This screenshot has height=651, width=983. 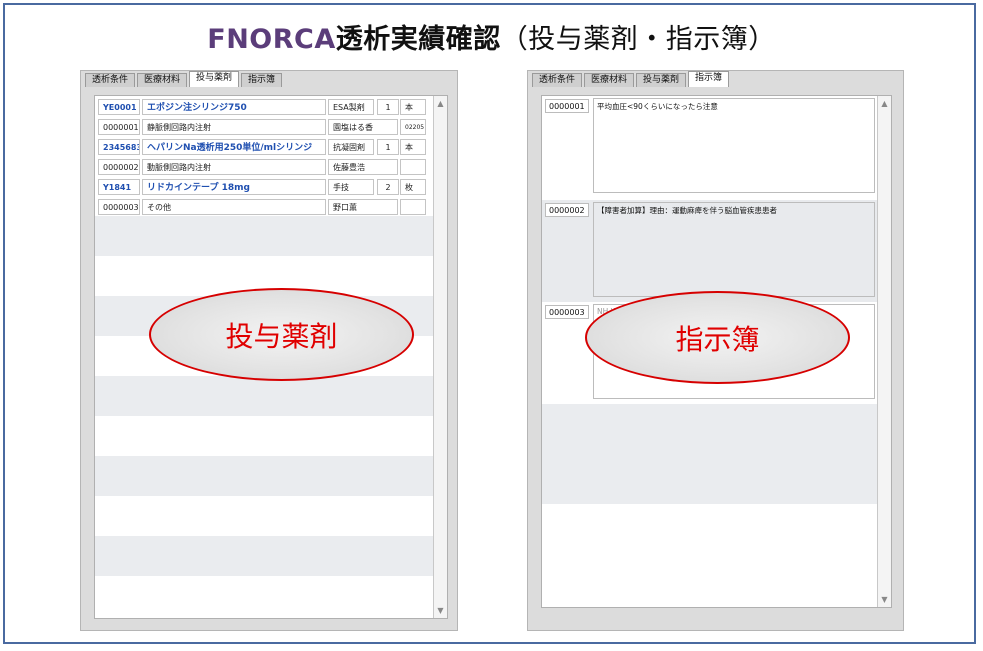 I want to click on instructions-overlay-ellipse: 指示簿, so click(x=717, y=337).